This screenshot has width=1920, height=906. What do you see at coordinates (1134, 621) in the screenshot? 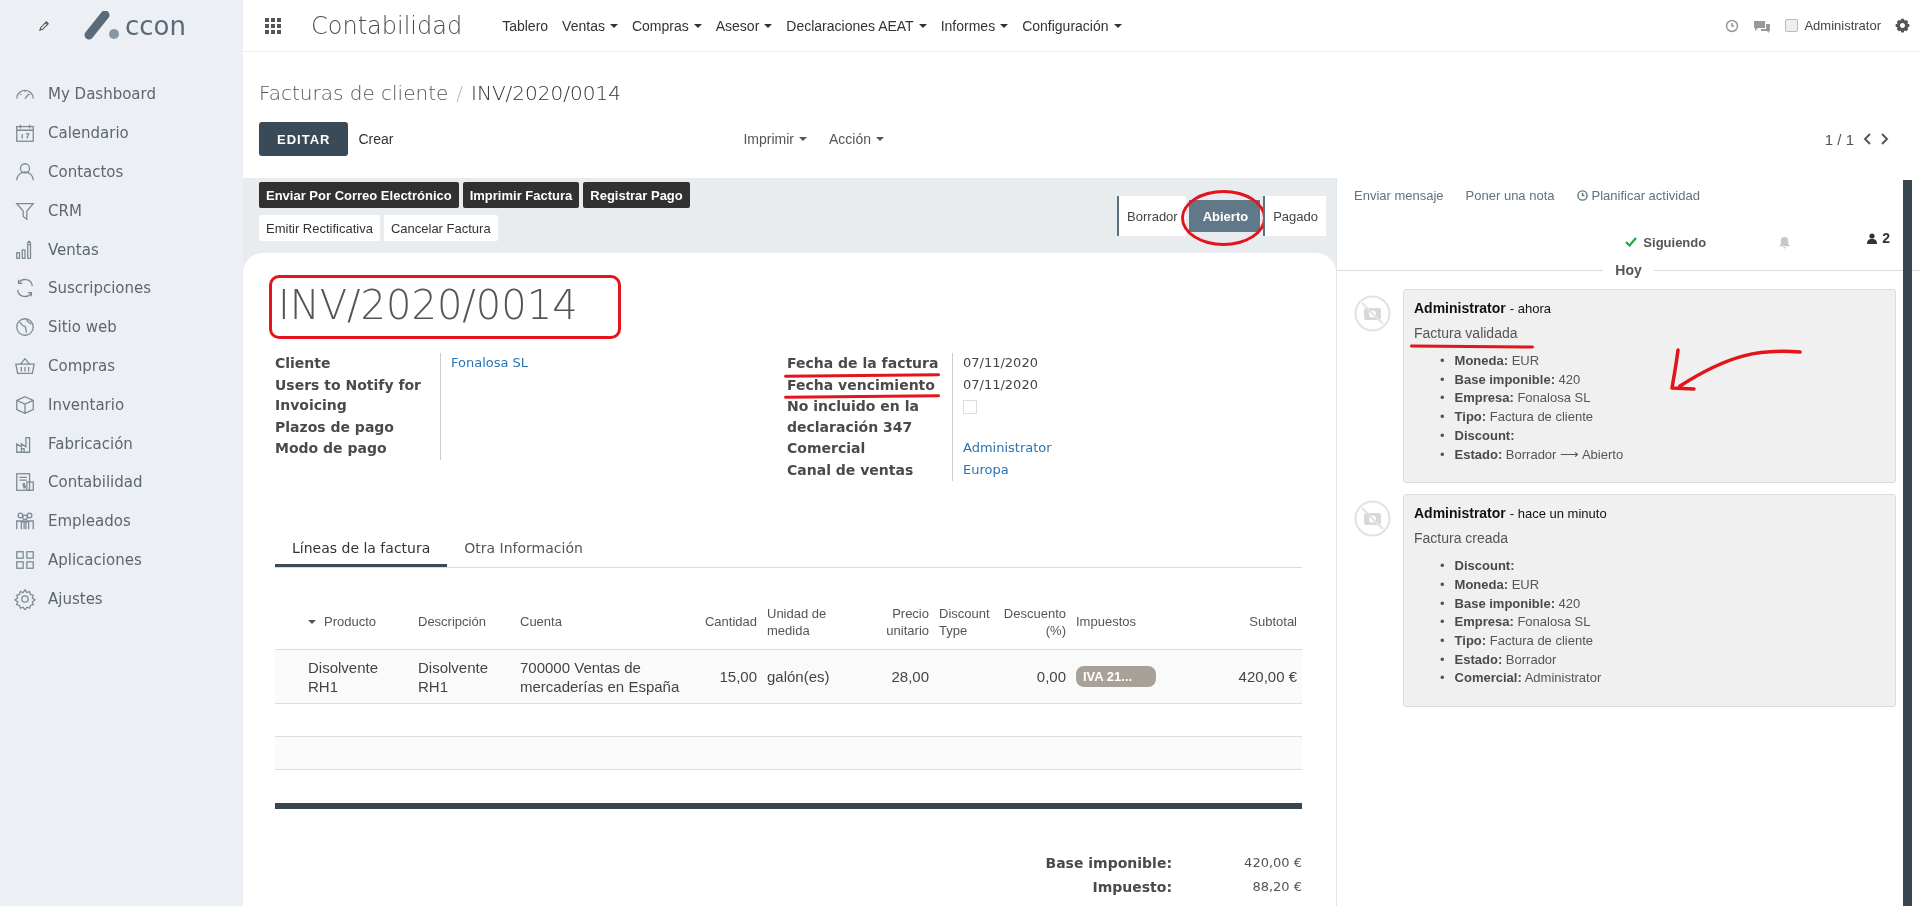
I see `column-header: Impuestos` at bounding box center [1134, 621].